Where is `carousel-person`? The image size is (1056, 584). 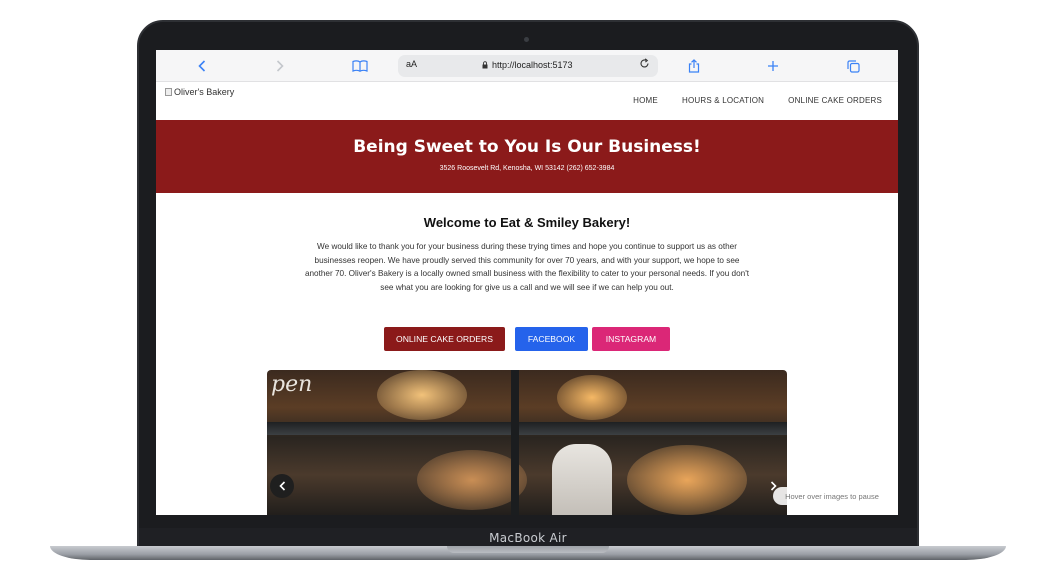
carousel-person is located at coordinates (582, 479).